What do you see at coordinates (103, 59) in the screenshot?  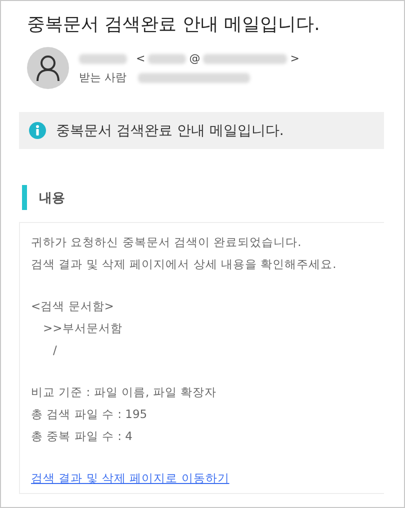 I see `redacted-name` at bounding box center [103, 59].